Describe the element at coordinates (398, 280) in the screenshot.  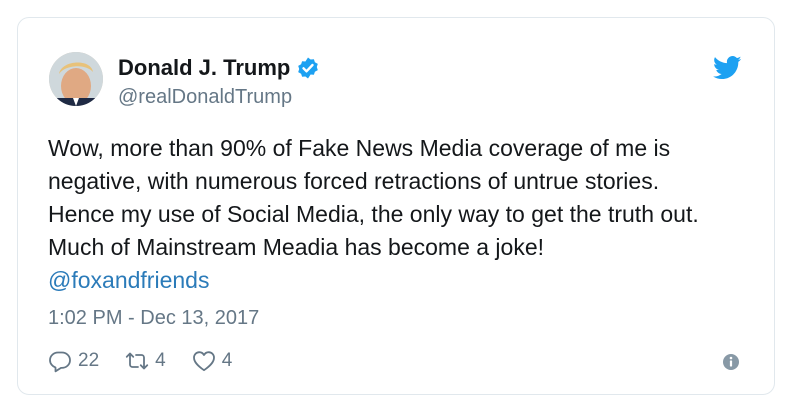
I see `mention-link: @foxandfriends` at that location.